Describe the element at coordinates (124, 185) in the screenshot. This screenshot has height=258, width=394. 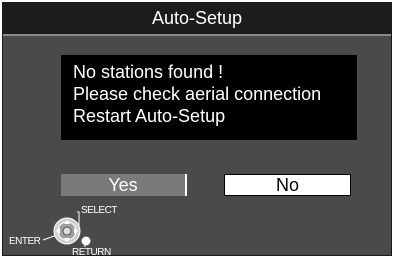
I see `yes-button: Yes` at that location.